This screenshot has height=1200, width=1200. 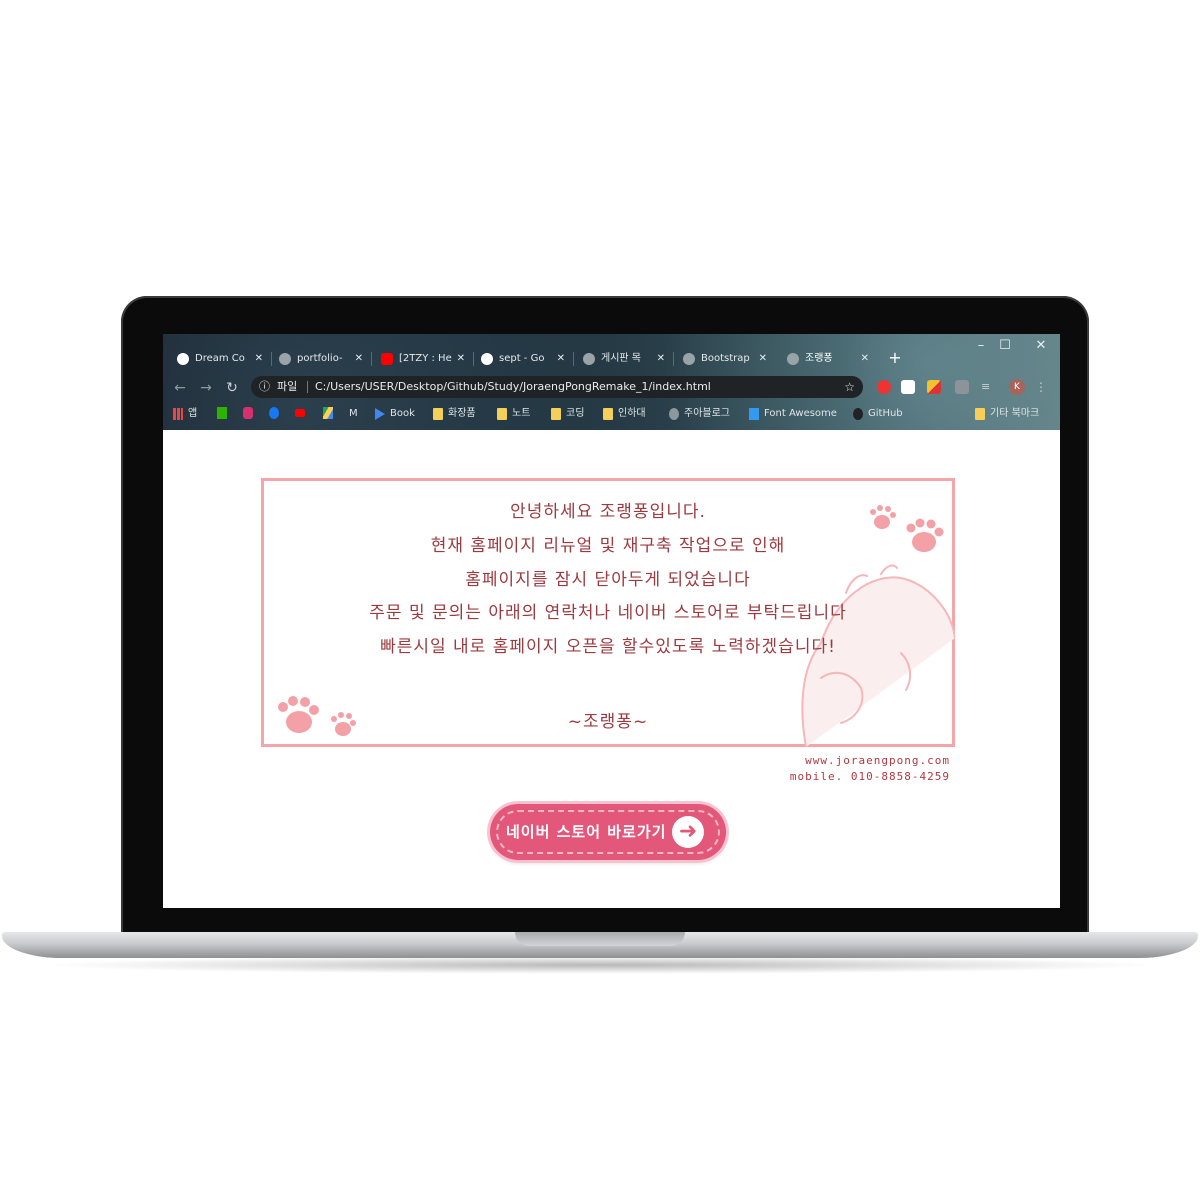 What do you see at coordinates (608, 580) in the screenshot?
I see `notice-line-closed: 홈페이지를 잠시 닫아두게 되었습니다` at bounding box center [608, 580].